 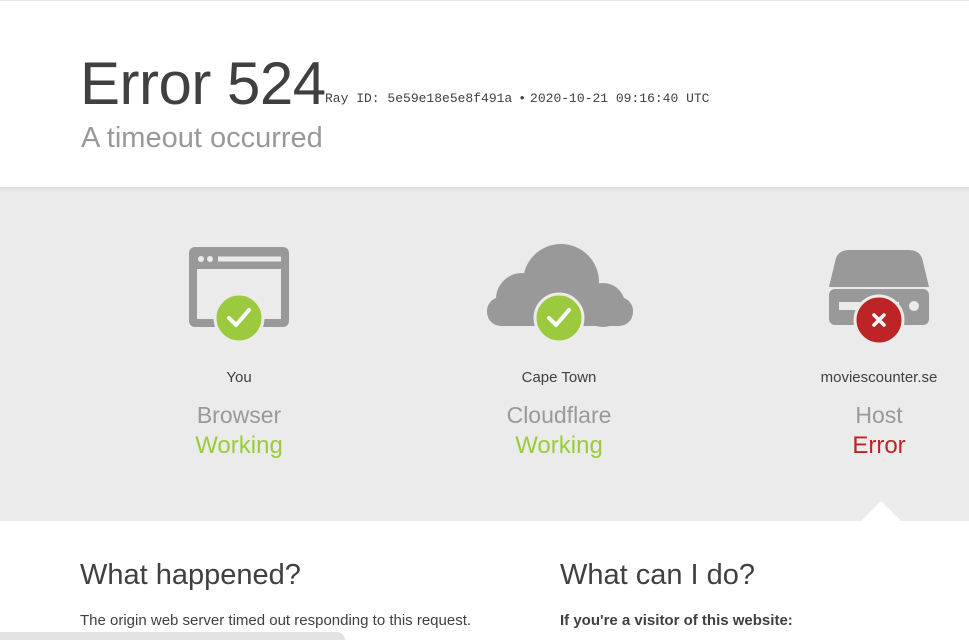 What do you see at coordinates (676, 620) in the screenshot?
I see `visitor-subheading: If you're a visitor of this website:` at bounding box center [676, 620].